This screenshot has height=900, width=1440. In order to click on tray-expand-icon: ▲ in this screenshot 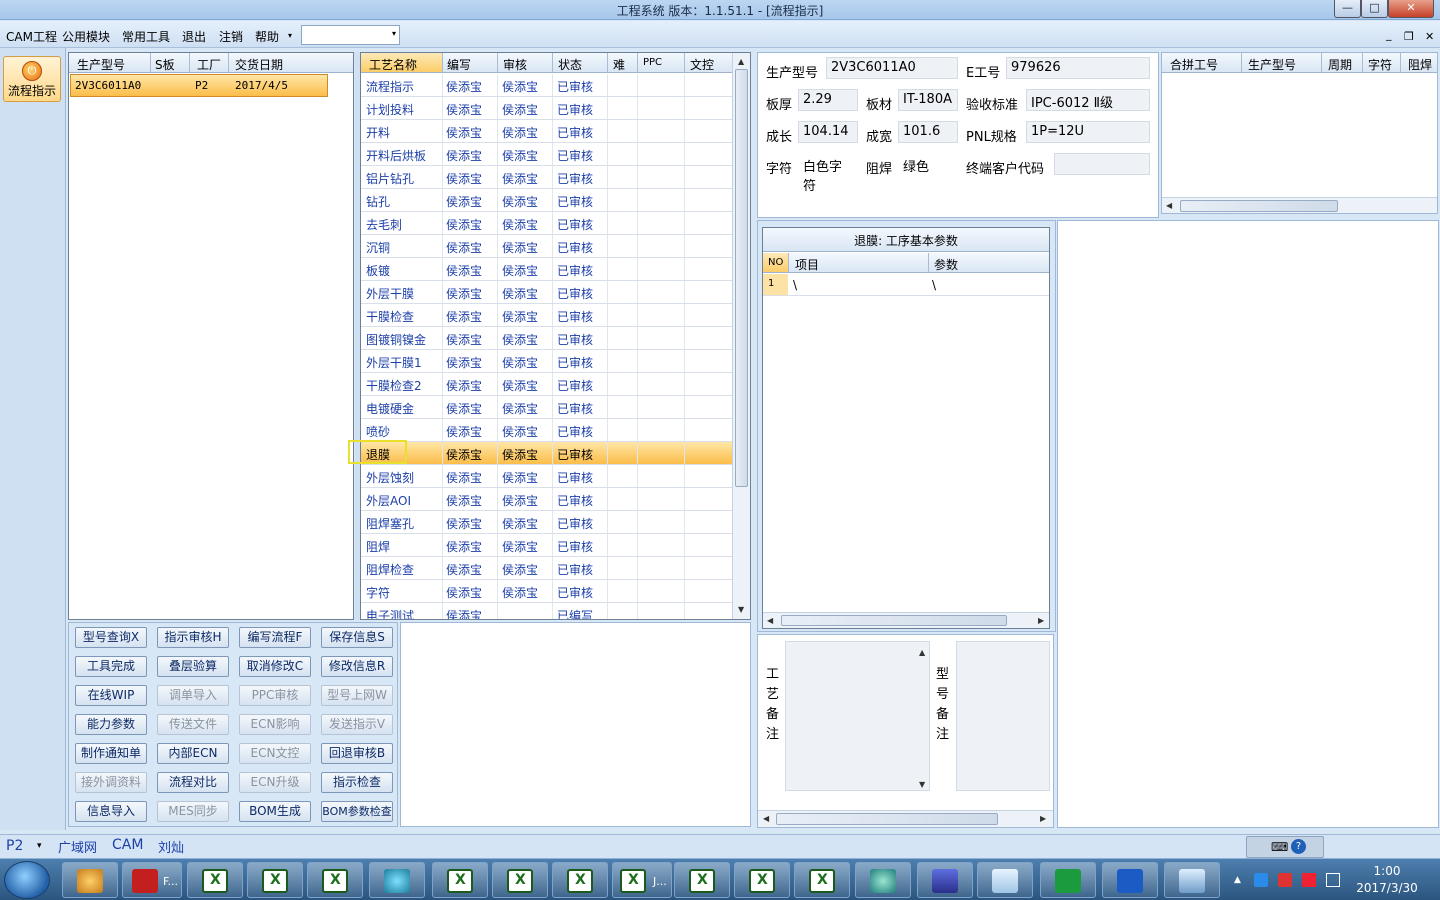, I will do `click(1237, 880)`.